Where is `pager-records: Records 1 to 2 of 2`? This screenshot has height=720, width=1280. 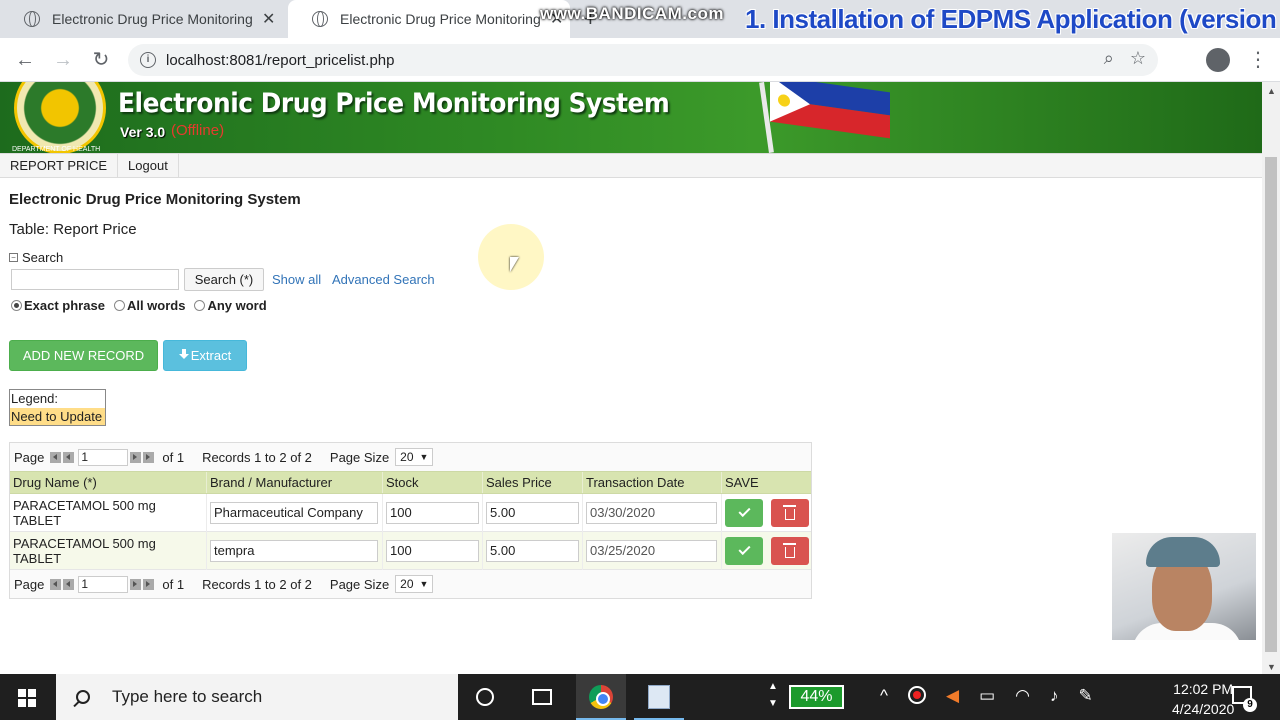 pager-records: Records 1 to 2 of 2 is located at coordinates (257, 584).